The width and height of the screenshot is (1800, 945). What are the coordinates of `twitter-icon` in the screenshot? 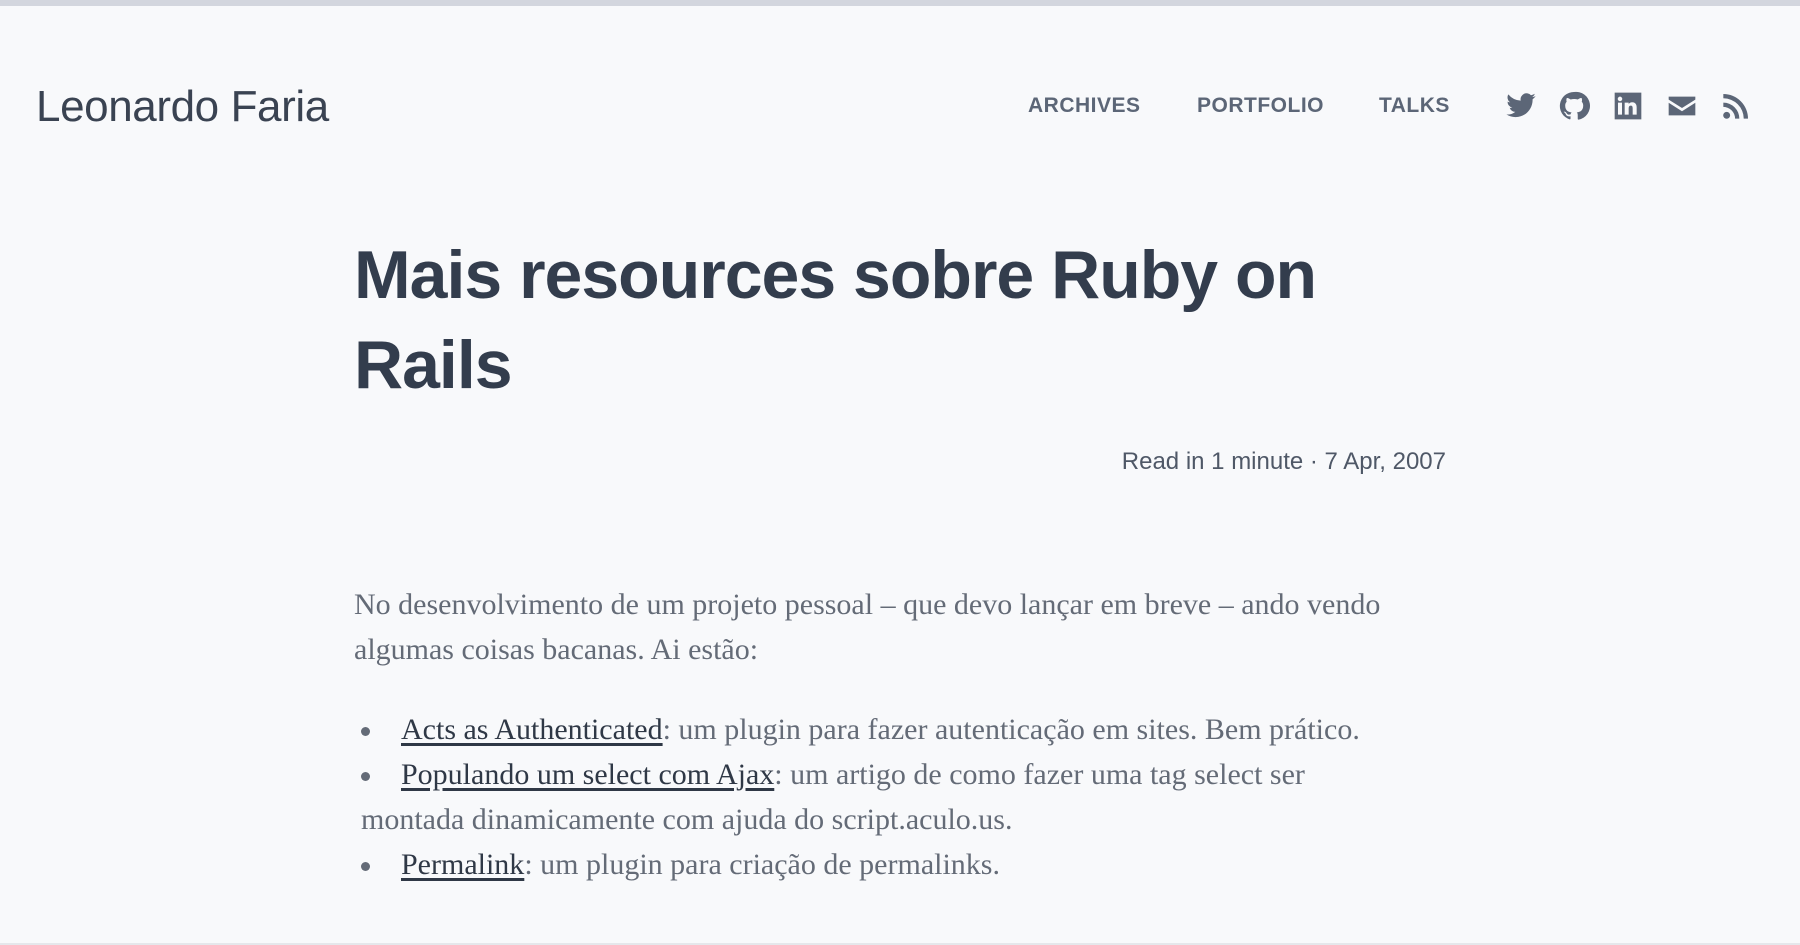 It's located at (1522, 107).